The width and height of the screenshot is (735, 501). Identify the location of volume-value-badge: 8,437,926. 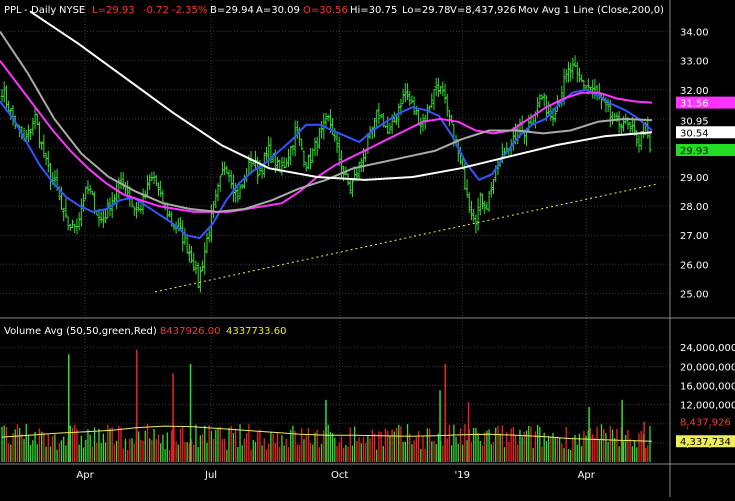
(705, 422).